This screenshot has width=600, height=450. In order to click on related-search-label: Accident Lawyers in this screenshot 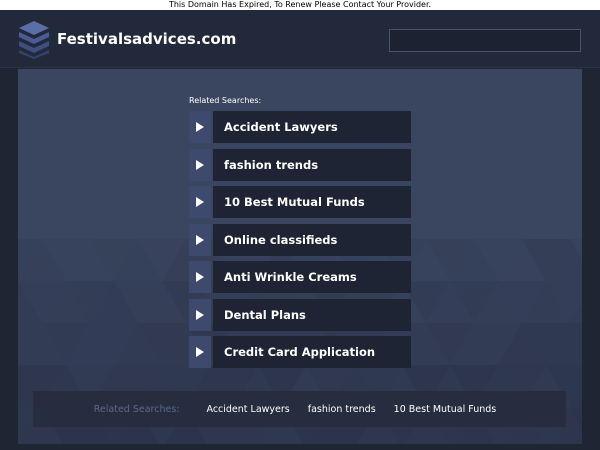, I will do `click(312, 127)`.